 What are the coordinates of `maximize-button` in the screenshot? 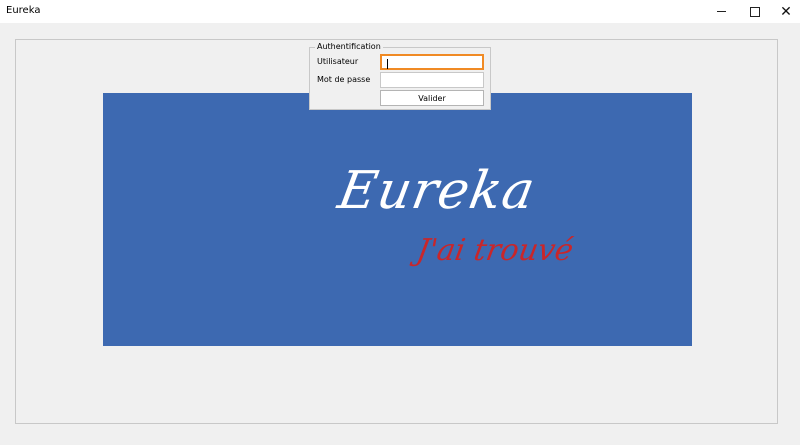 It's located at (755, 11).